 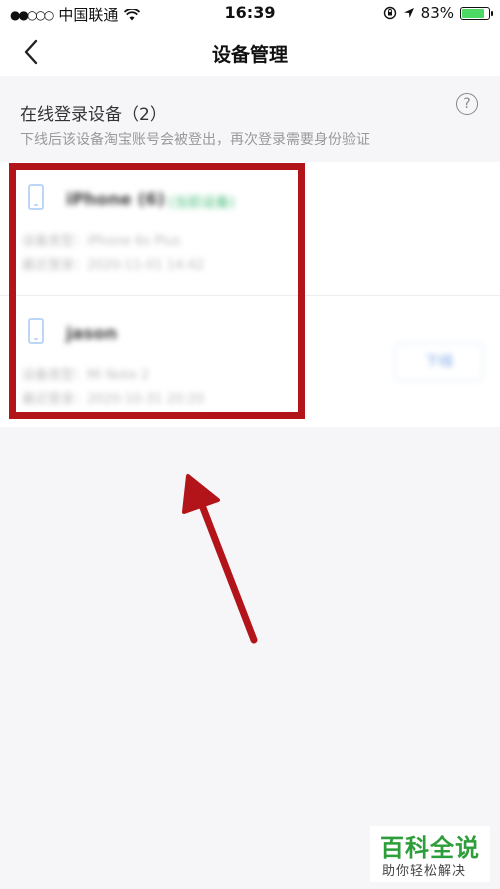 What do you see at coordinates (249, 55) in the screenshot?
I see `page-title: 设备管理` at bounding box center [249, 55].